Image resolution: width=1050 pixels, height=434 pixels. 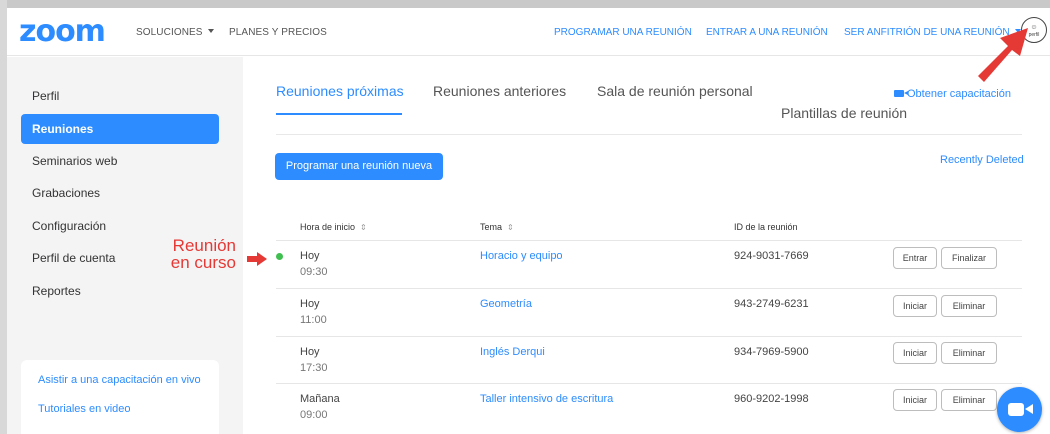 What do you see at coordinates (279, 256) in the screenshot?
I see `live-status-dot` at bounding box center [279, 256].